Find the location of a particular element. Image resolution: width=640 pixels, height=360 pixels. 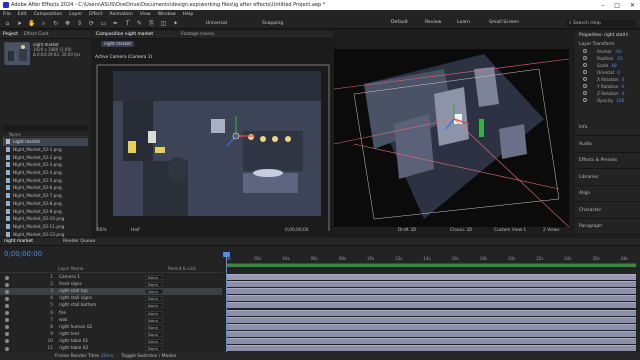

tab-timeline-night-market: night market is located at coordinates (18, 241).